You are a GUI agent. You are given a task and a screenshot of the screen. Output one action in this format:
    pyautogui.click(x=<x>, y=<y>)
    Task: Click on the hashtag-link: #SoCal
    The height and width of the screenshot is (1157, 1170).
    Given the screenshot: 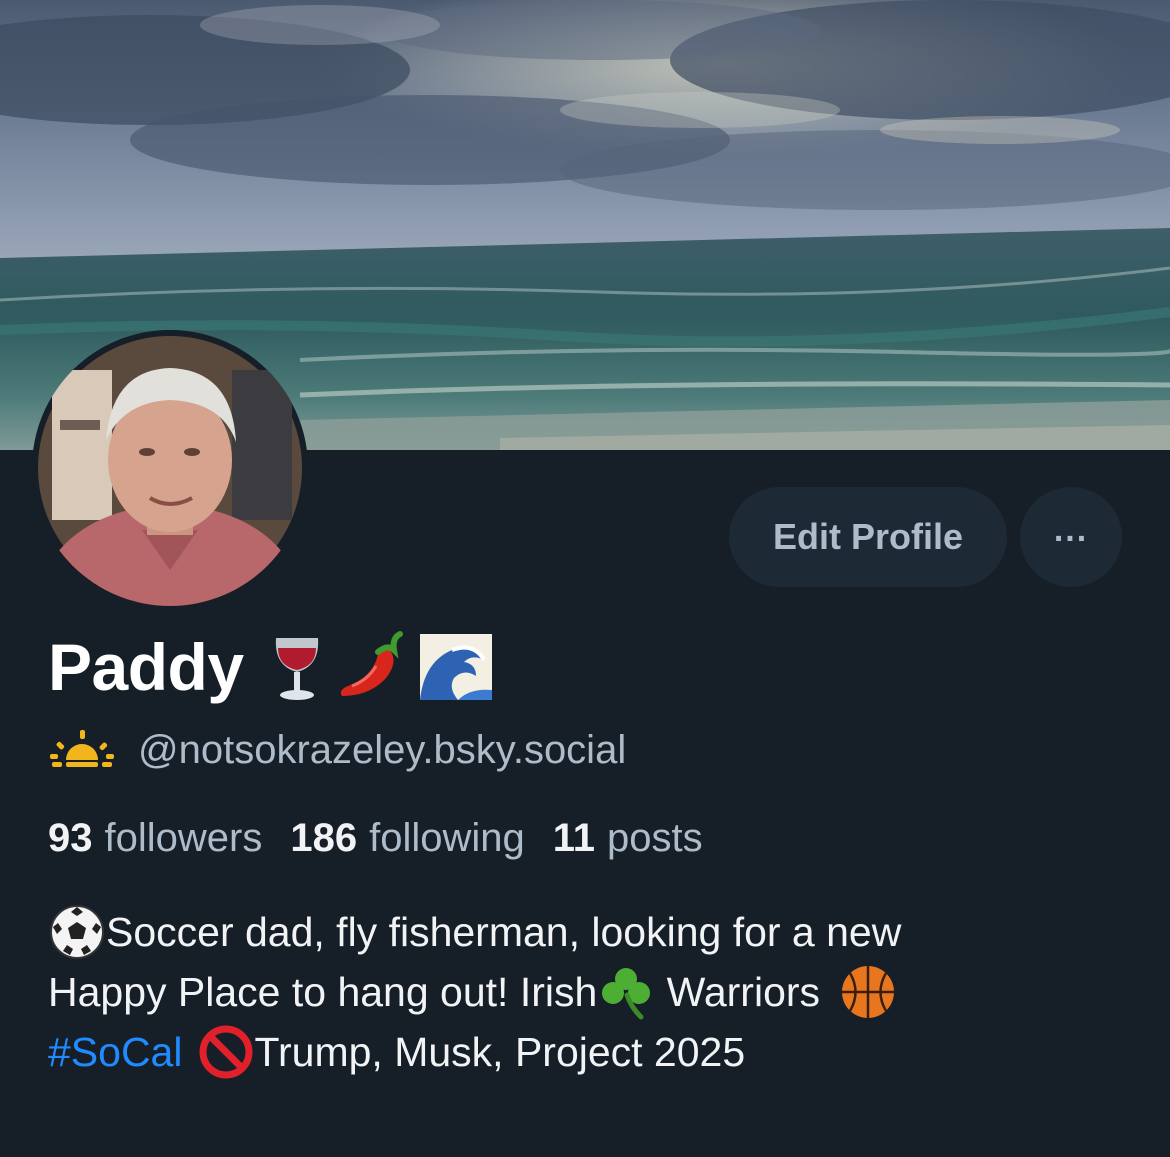 What is the action you would take?
    pyautogui.click(x=115, y=1052)
    